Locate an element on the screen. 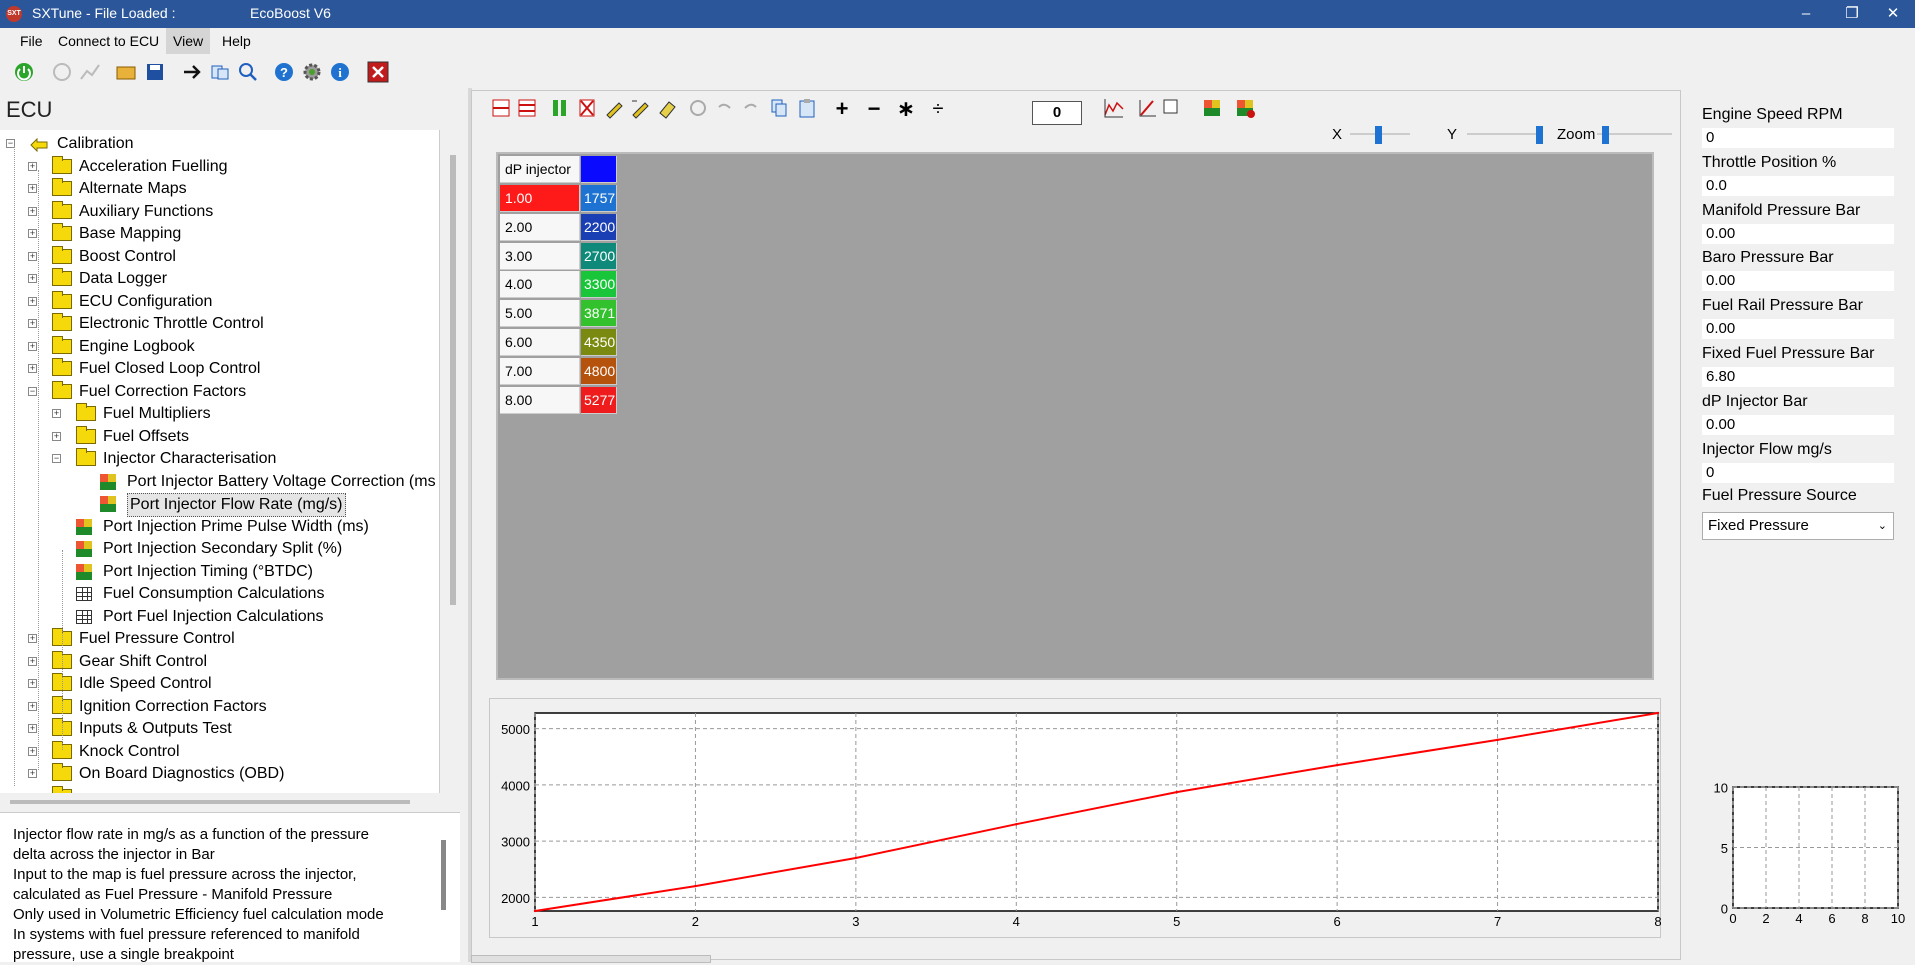 Image resolution: width=1915 pixels, height=965 pixels. x-slider-thumb is located at coordinates (1378, 135).